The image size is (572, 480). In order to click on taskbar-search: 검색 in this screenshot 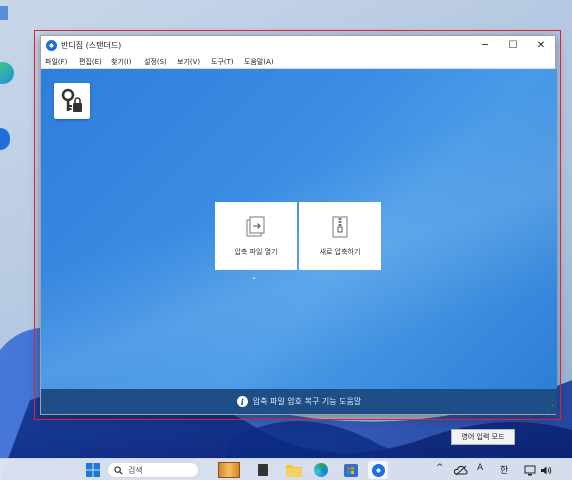, I will do `click(153, 470)`.